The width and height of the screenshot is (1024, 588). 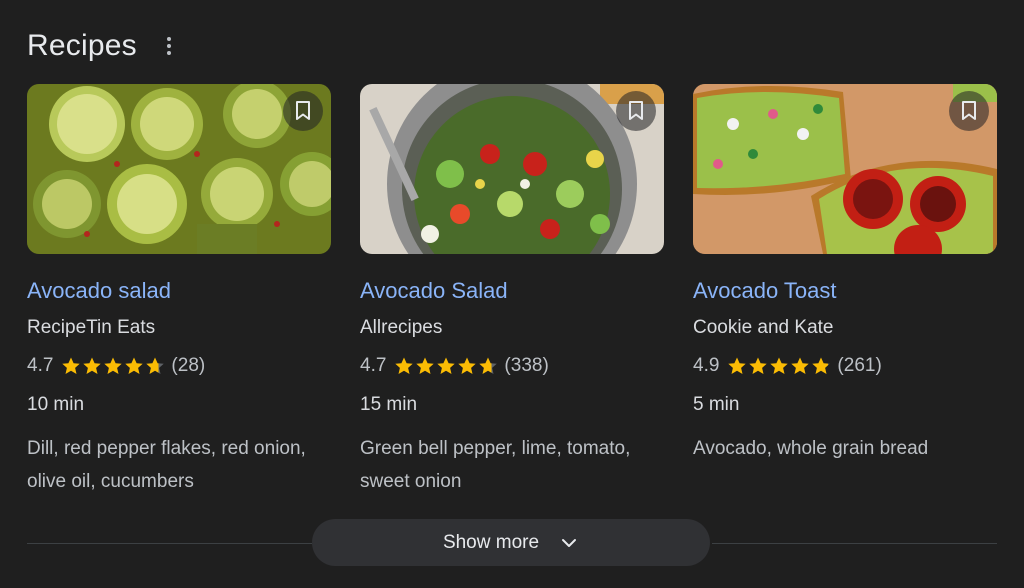 I want to click on recipe-title-link: Avocado Toast, so click(x=845, y=291).